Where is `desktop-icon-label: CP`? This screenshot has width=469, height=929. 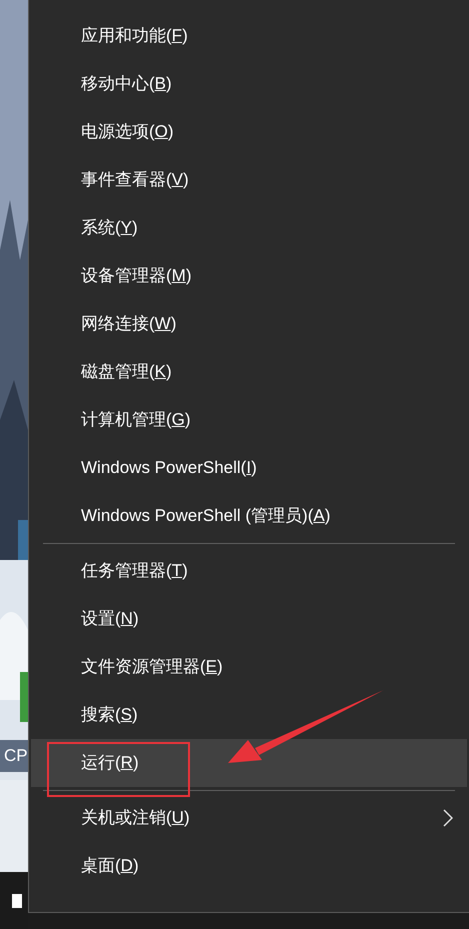
desktop-icon-label: CP is located at coordinates (16, 756).